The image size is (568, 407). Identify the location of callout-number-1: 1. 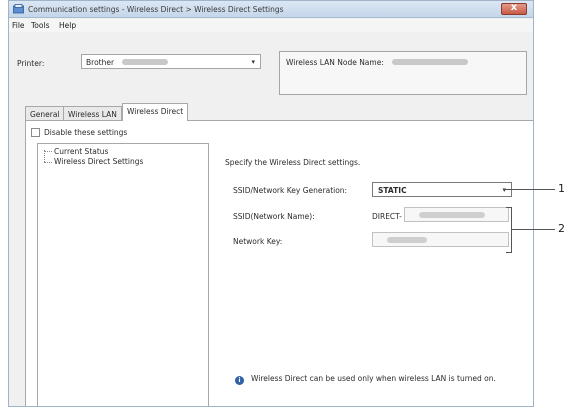
(561, 188).